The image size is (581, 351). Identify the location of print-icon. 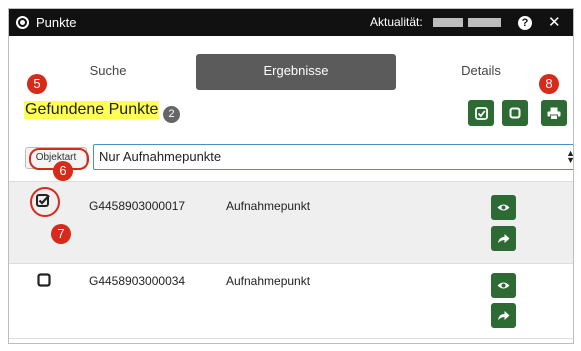
(554, 113).